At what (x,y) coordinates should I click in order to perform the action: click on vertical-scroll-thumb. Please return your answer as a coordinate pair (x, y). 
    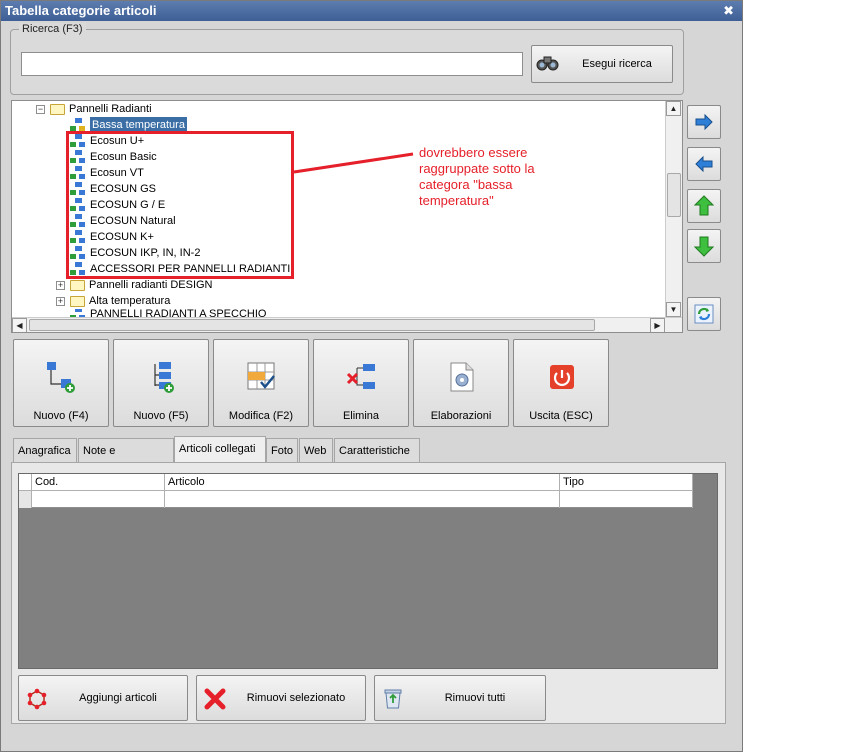
    Looking at the image, I should click on (674, 195).